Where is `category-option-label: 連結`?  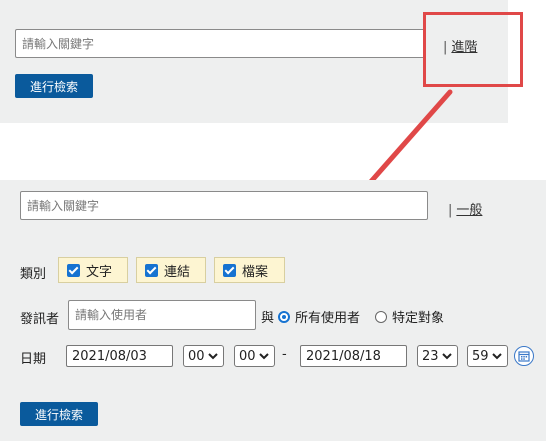
category-option-label: 連結 is located at coordinates (177, 272).